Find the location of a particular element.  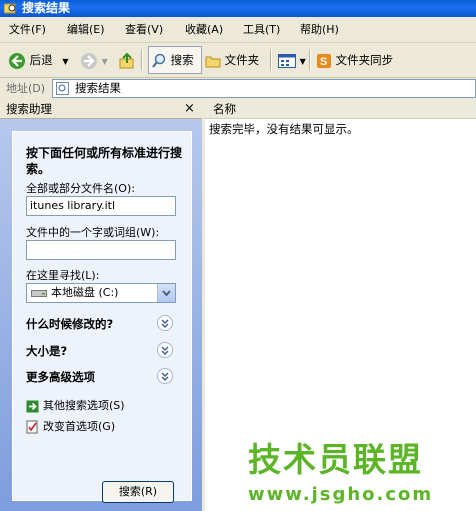

change-preferences-link: 改变首选项(G) is located at coordinates (70, 427).